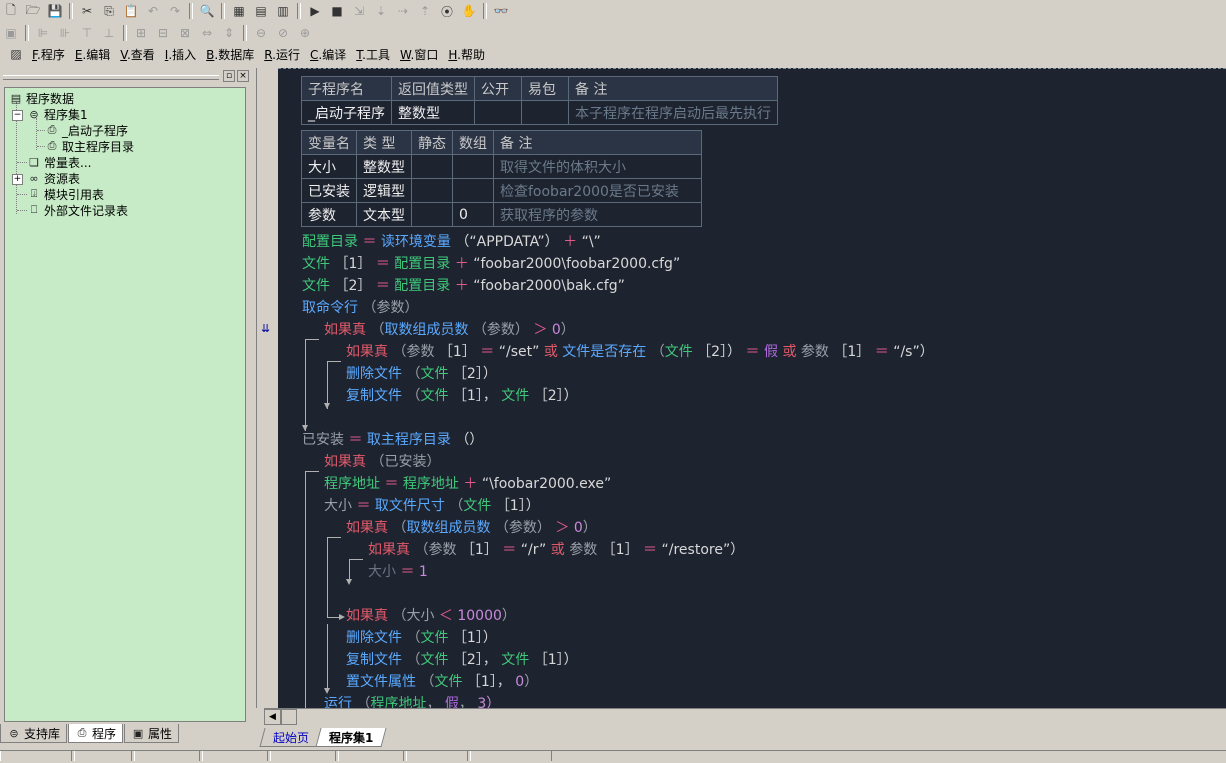  Describe the element at coordinates (137, 54) in the screenshot. I see `menu-view: V.查看` at that location.